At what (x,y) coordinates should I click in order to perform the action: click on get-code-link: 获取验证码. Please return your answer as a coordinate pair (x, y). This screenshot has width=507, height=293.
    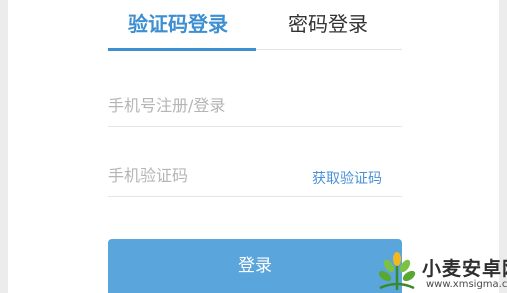
    Looking at the image, I should click on (347, 178).